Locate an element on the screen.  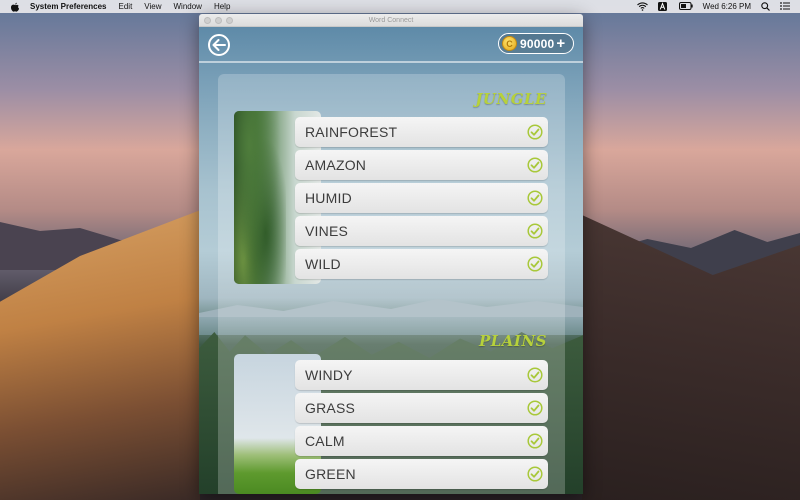
word-row: AMAZON is located at coordinates (421, 165).